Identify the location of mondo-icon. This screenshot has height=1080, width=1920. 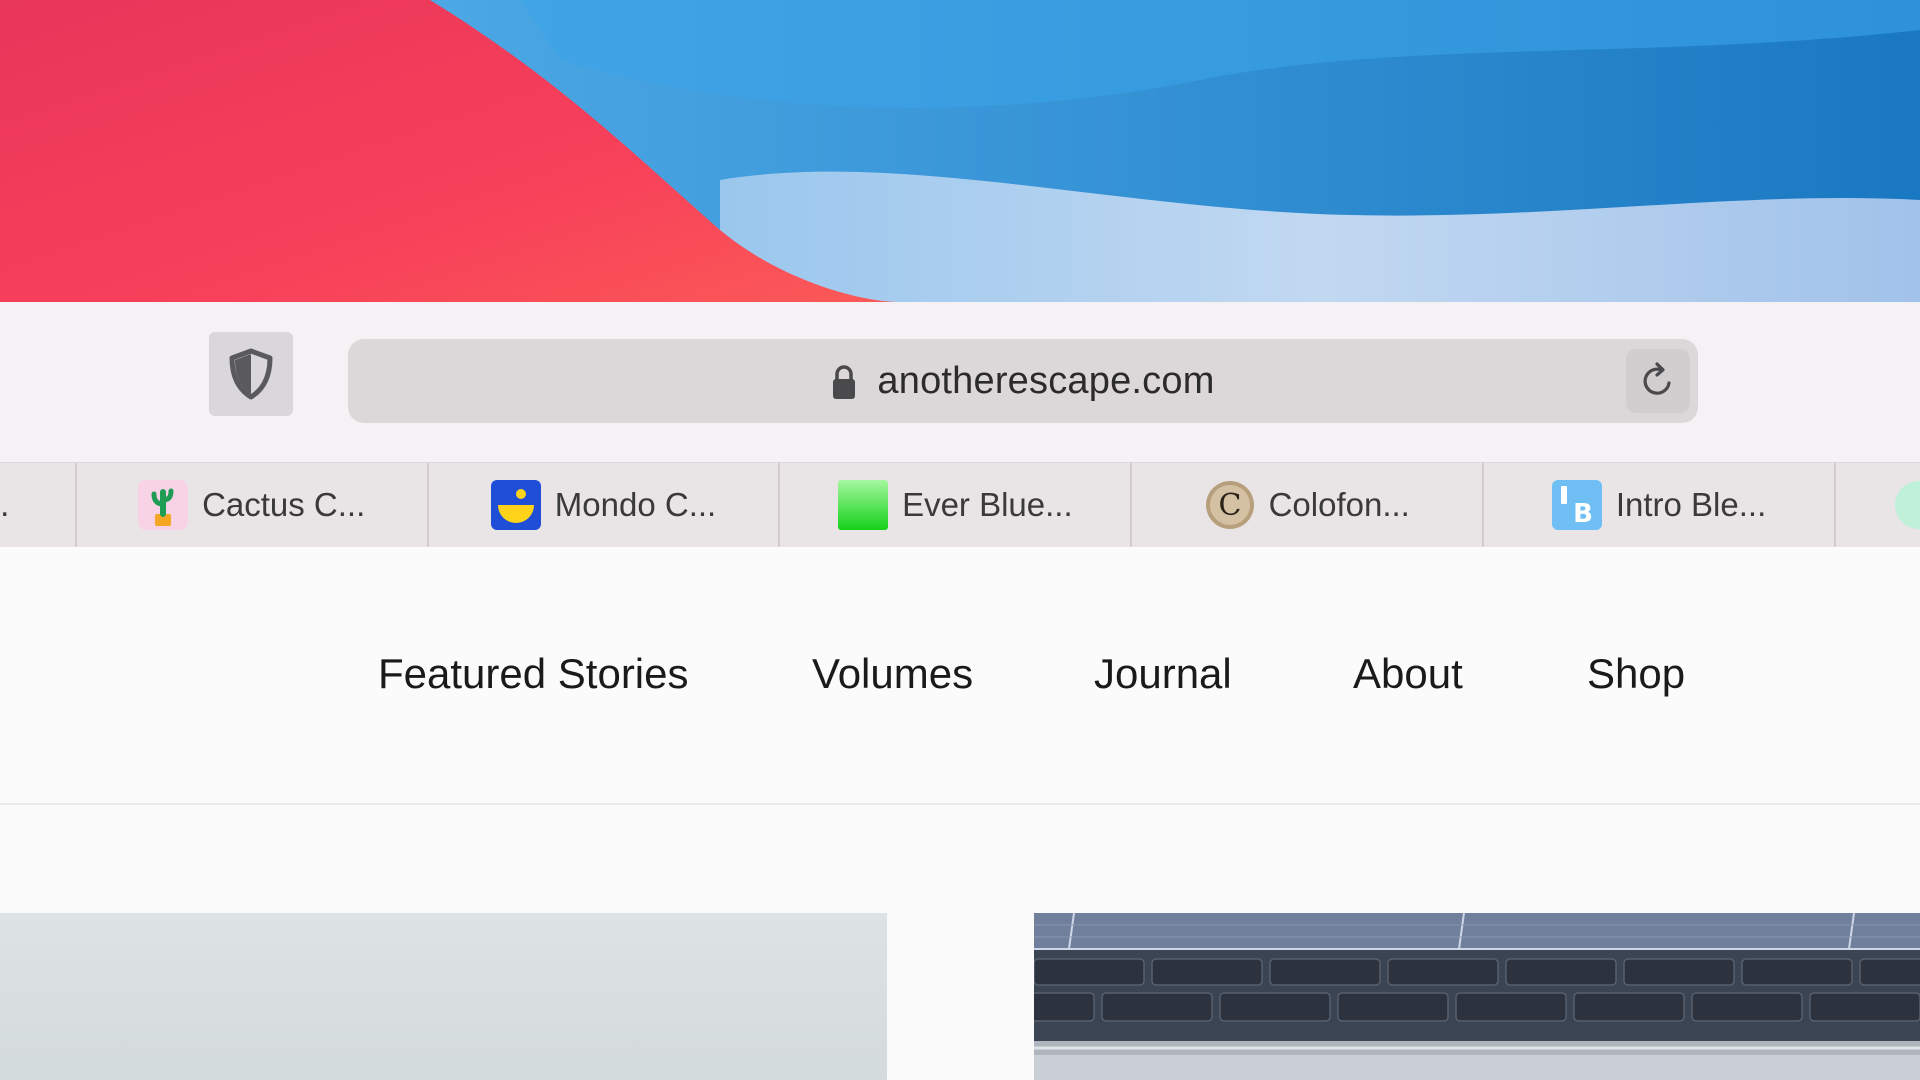
(515, 505).